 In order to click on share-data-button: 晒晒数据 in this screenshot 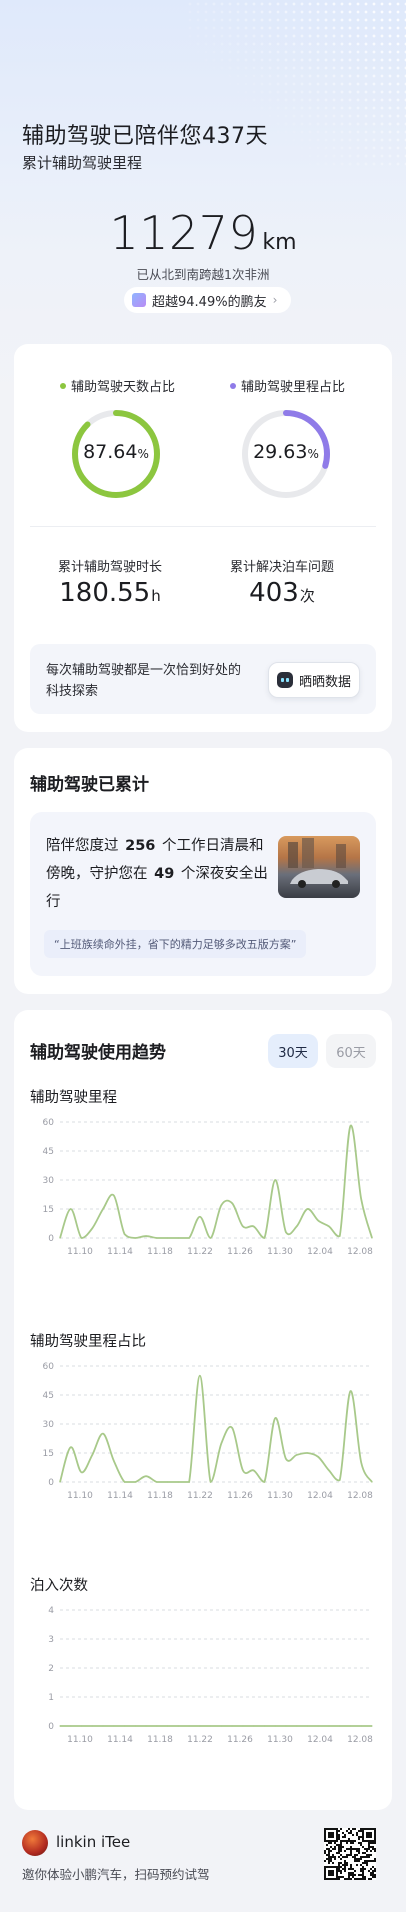, I will do `click(314, 680)`.